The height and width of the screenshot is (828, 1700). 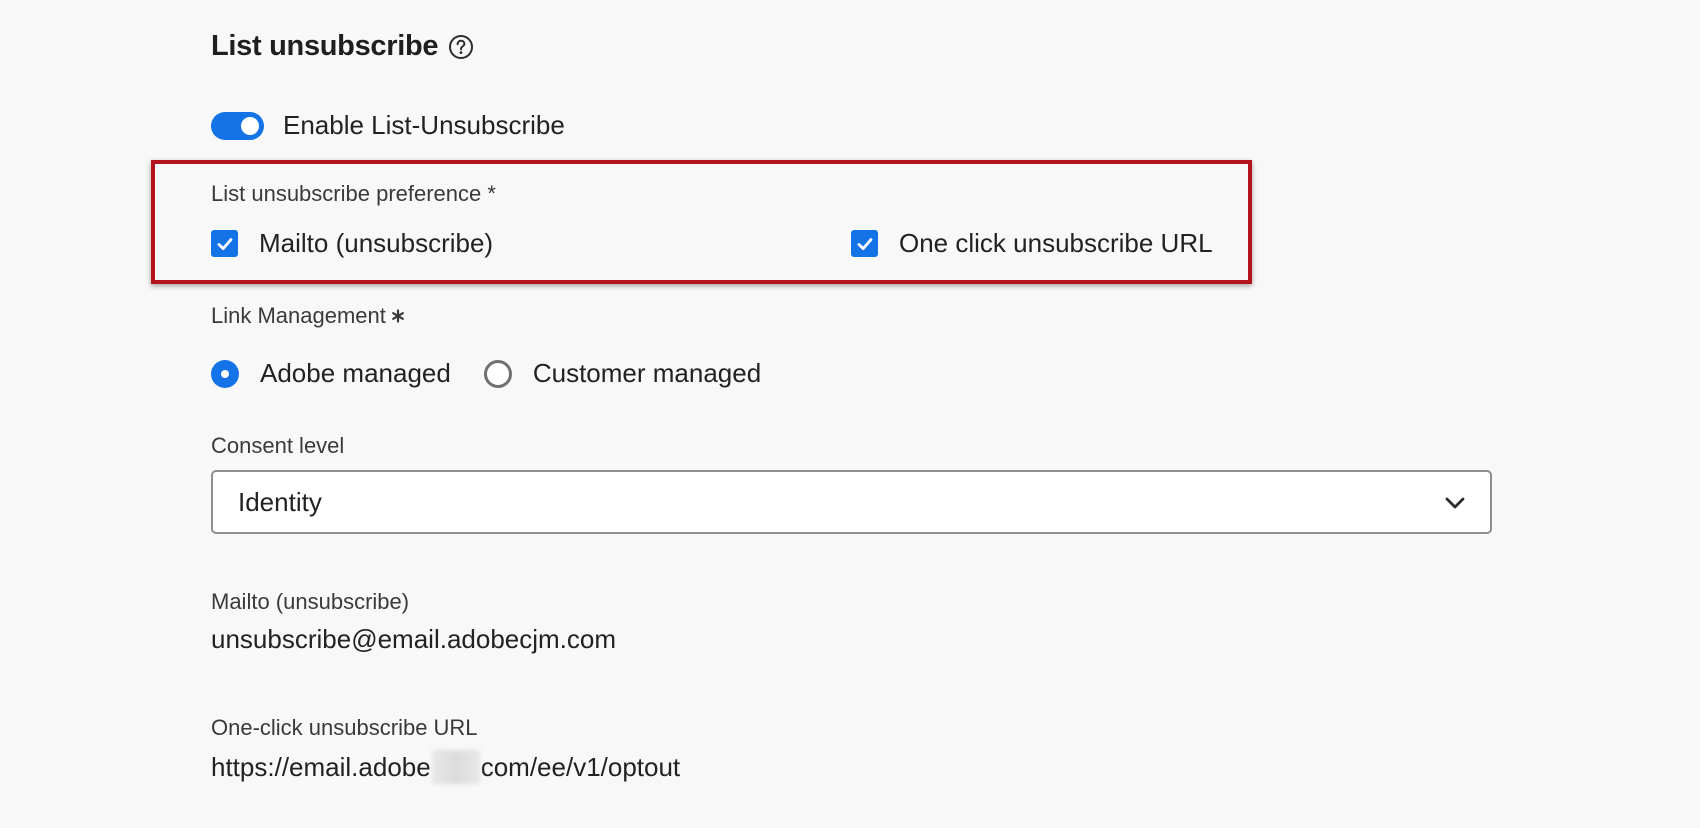 What do you see at coordinates (355, 373) in the screenshot?
I see `adobe-managed-label: Adobe managed` at bounding box center [355, 373].